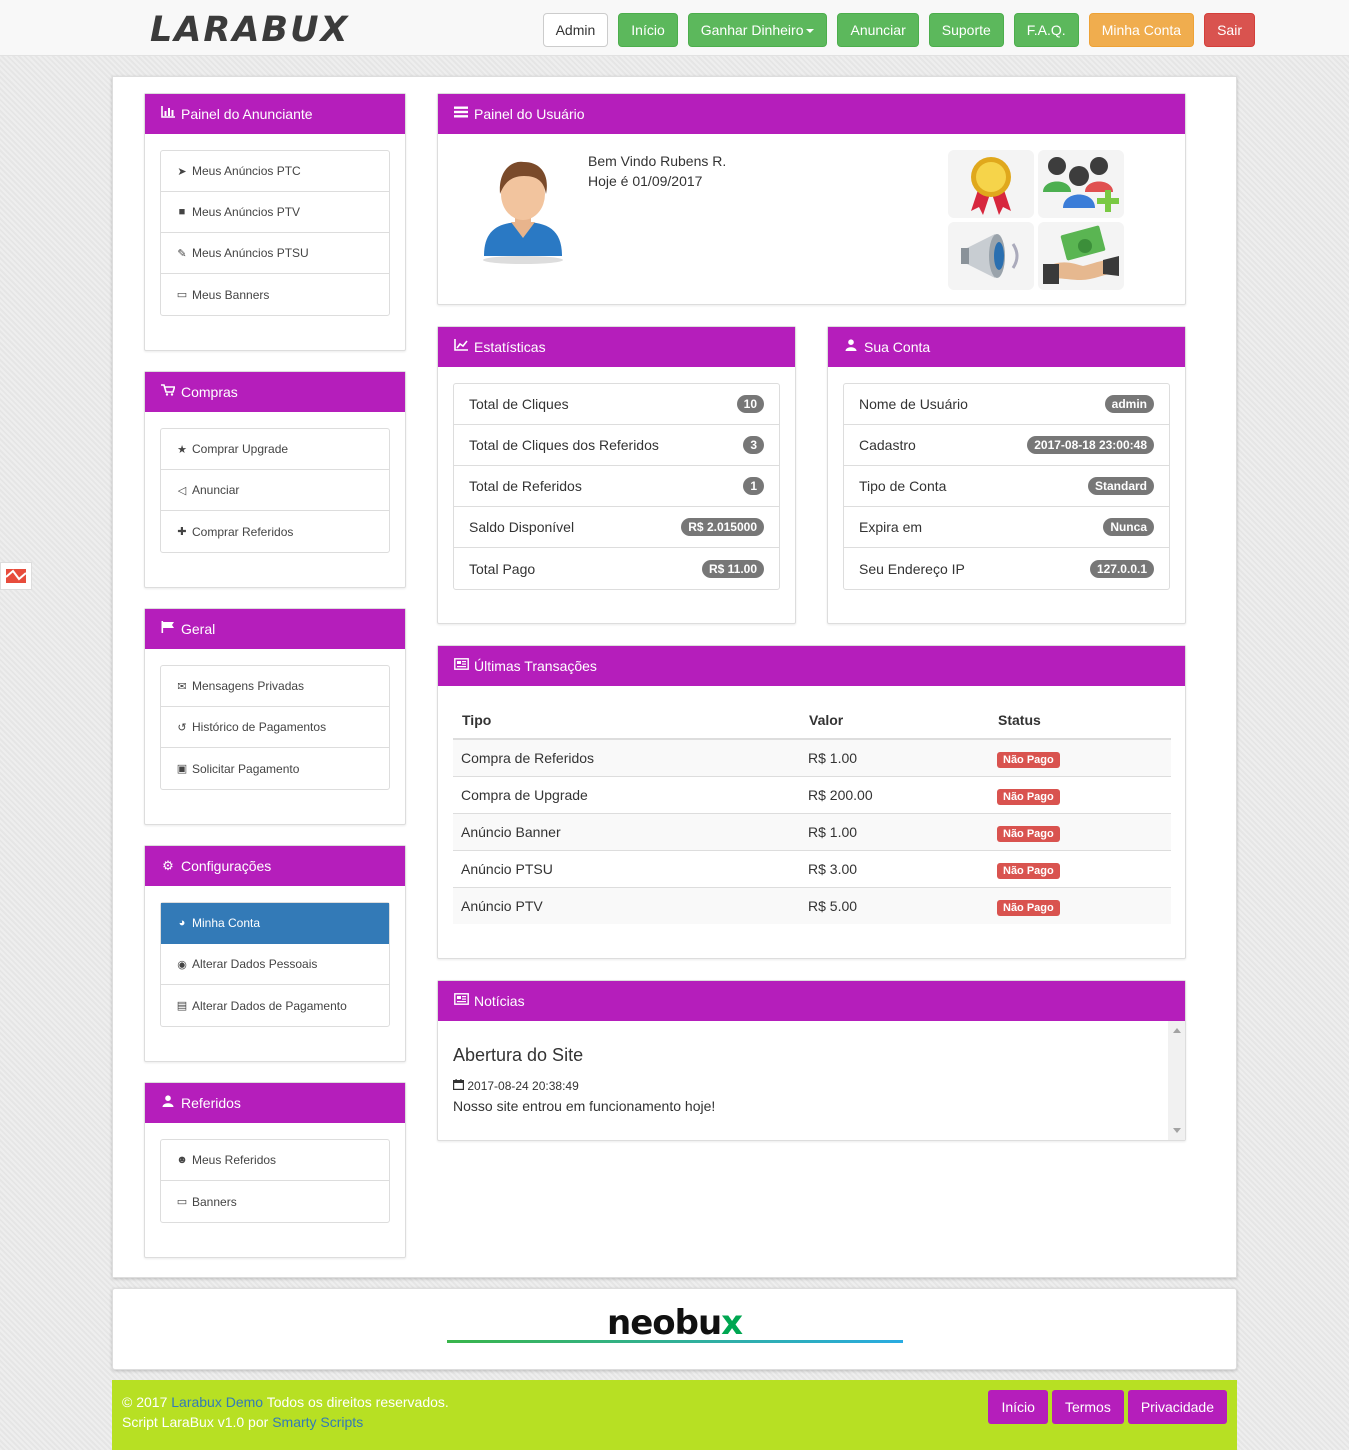  I want to click on sidebar-item-ptc-ads: ➤ Meus Anúncios PTC, so click(275, 171).